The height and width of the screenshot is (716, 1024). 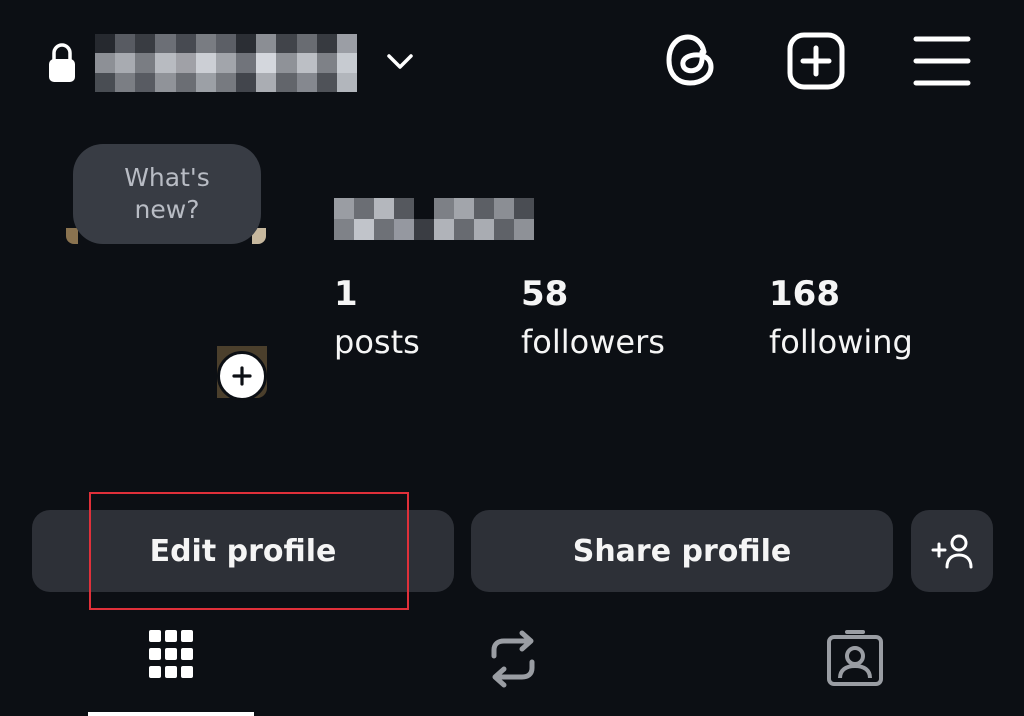 I want to click on reposts-icon, so click(x=513, y=659).